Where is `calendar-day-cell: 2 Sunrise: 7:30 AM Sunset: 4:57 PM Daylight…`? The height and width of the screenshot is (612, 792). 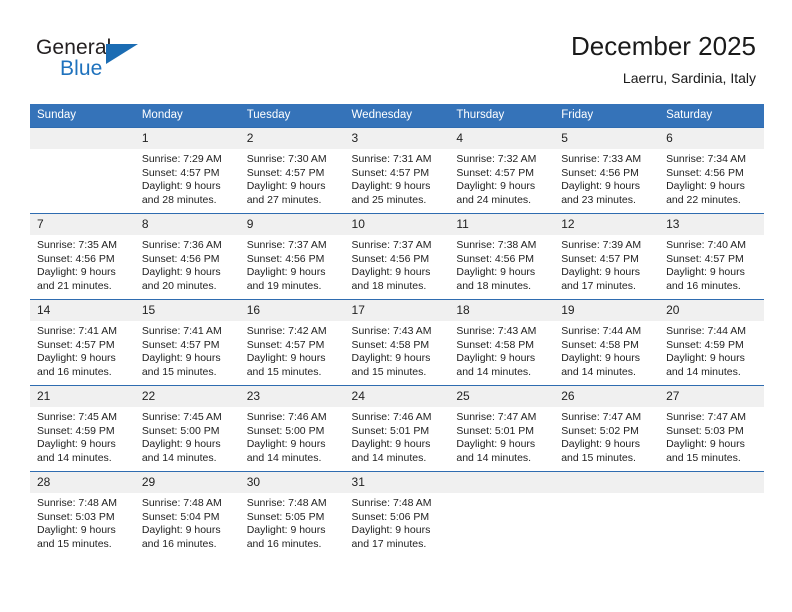 calendar-day-cell: 2 Sunrise: 7:30 AM Sunset: 4:57 PM Daylight… is located at coordinates (292, 170).